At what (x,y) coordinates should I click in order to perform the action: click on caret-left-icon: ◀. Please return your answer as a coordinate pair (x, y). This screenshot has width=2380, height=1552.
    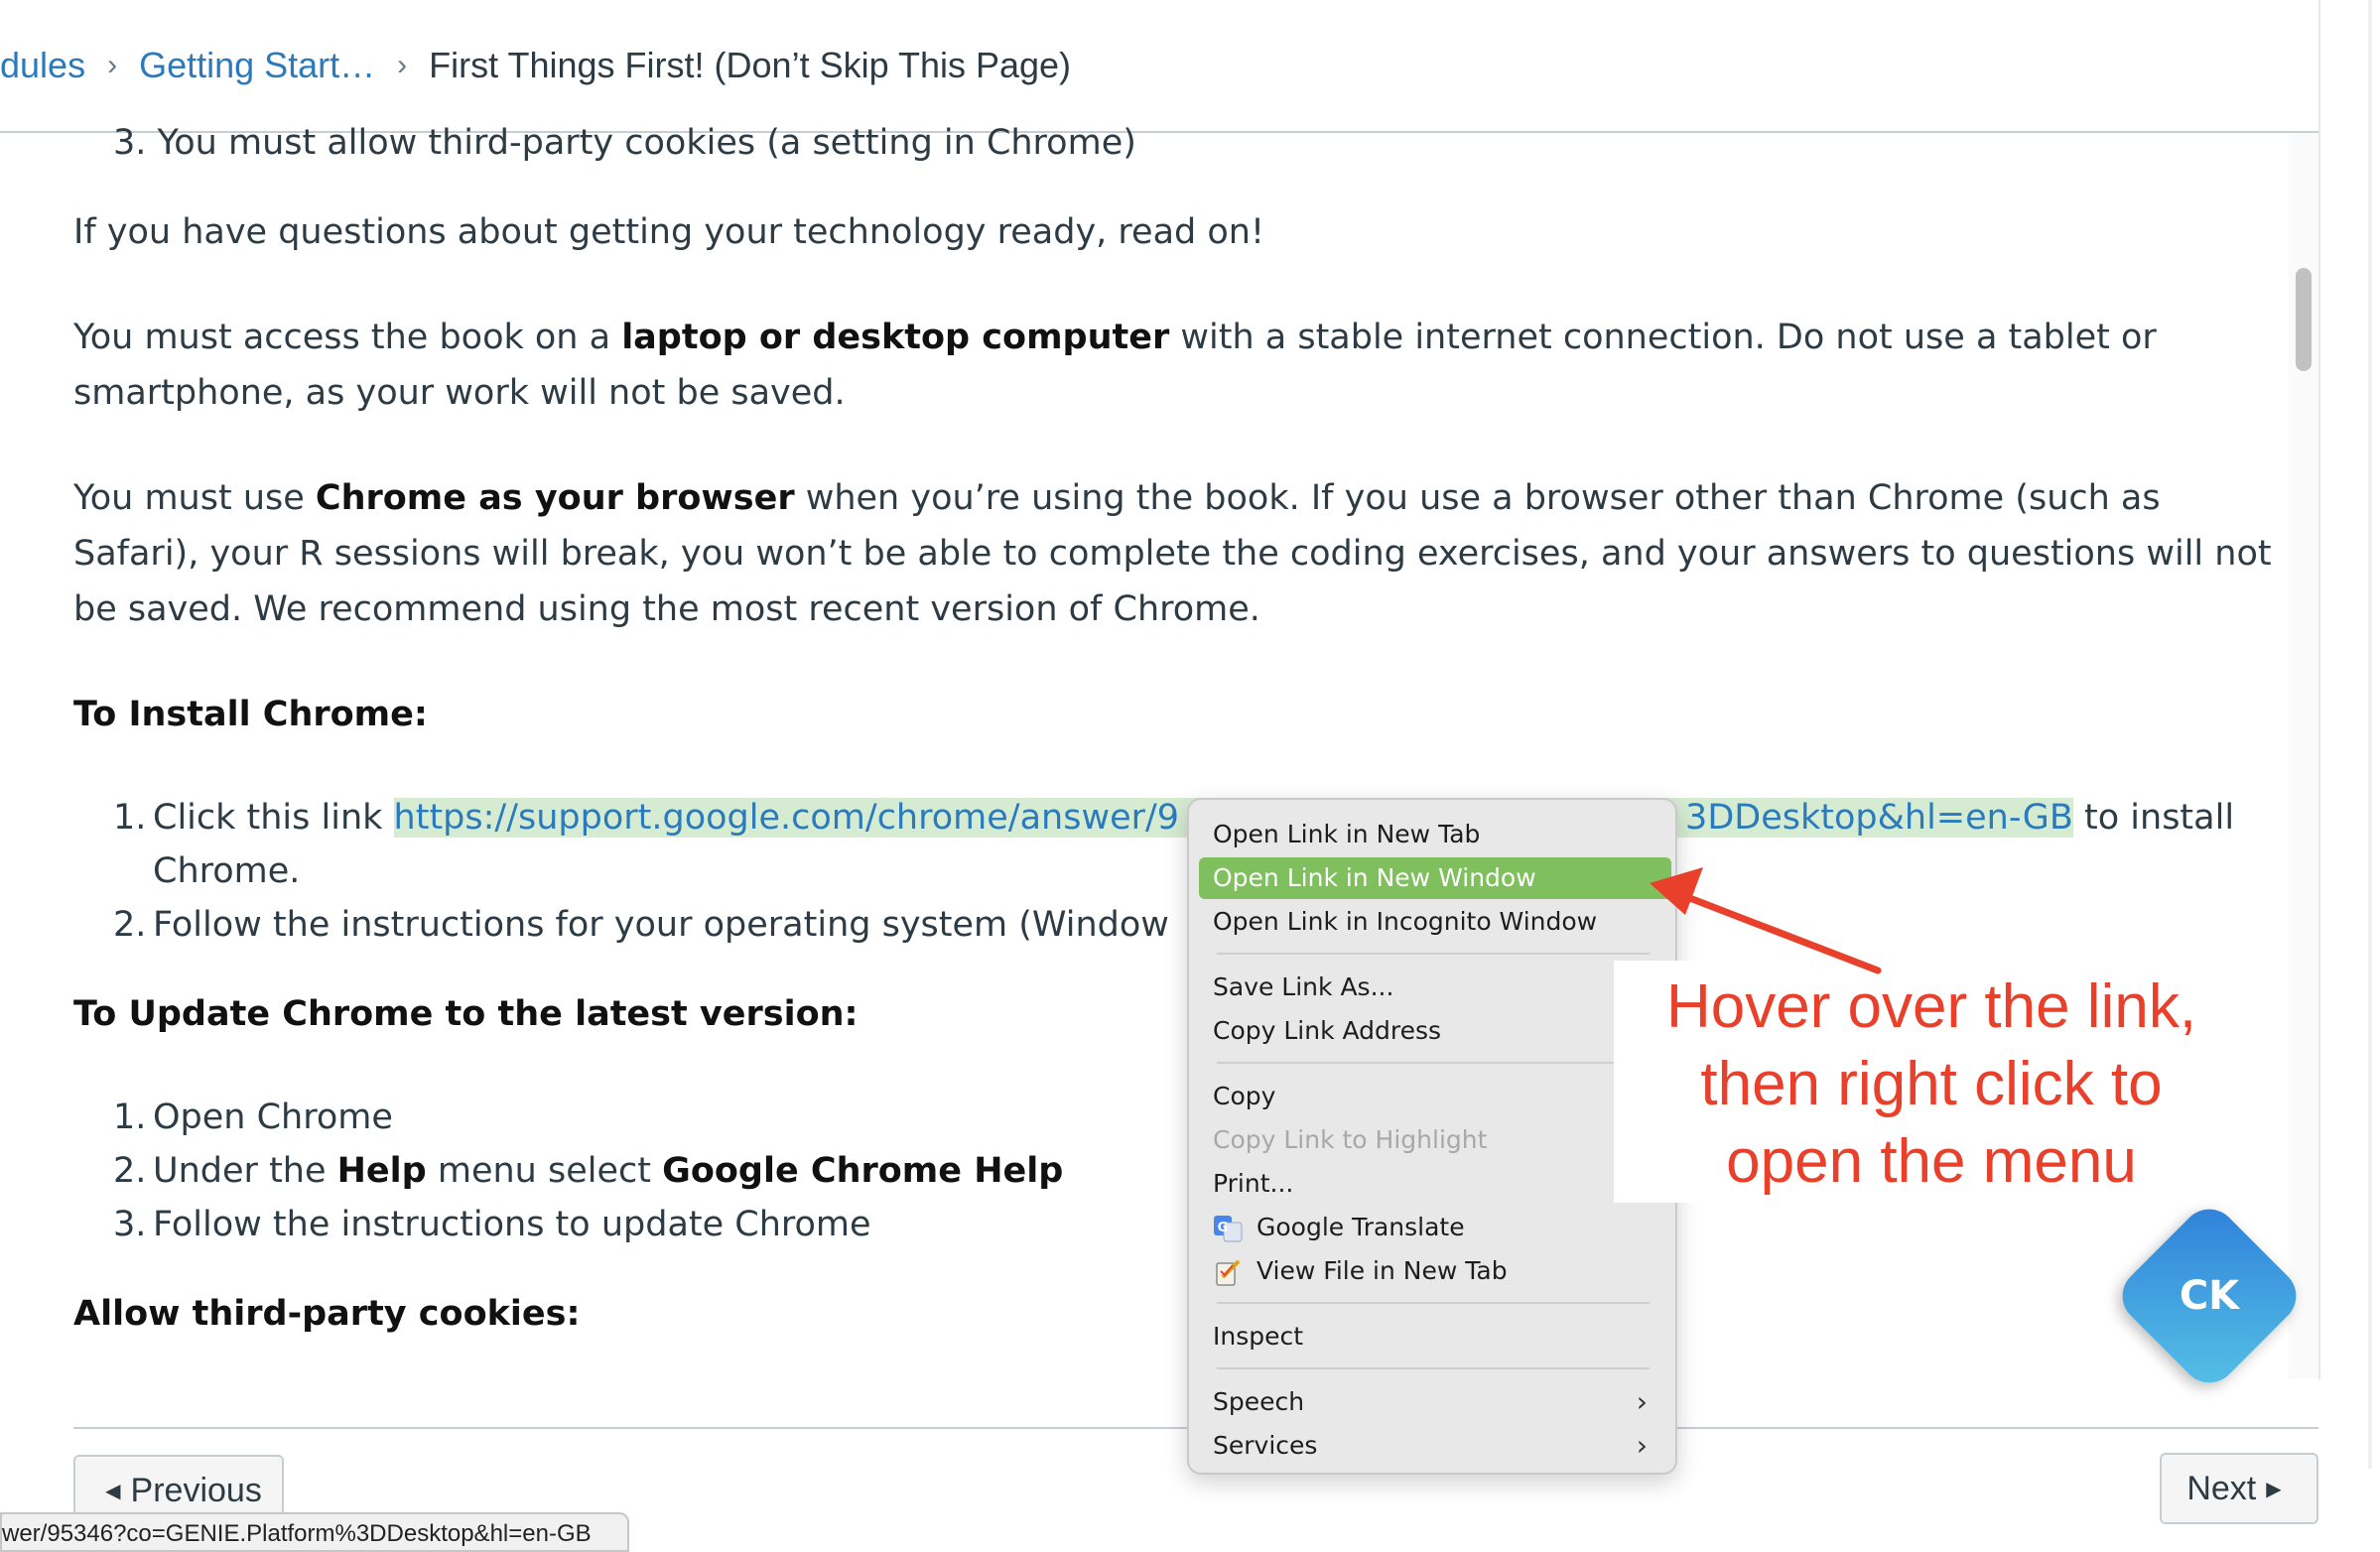
    Looking at the image, I should click on (113, 1491).